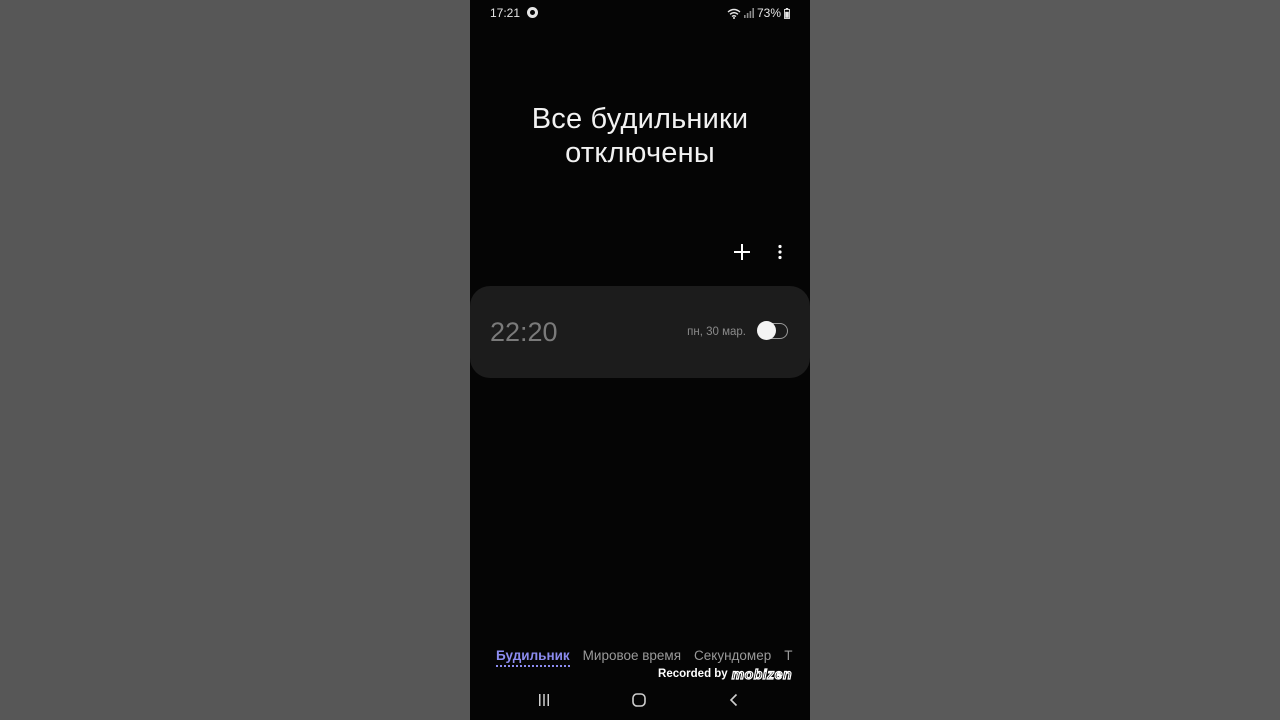  I want to click on tab-timer: Т, so click(788, 657).